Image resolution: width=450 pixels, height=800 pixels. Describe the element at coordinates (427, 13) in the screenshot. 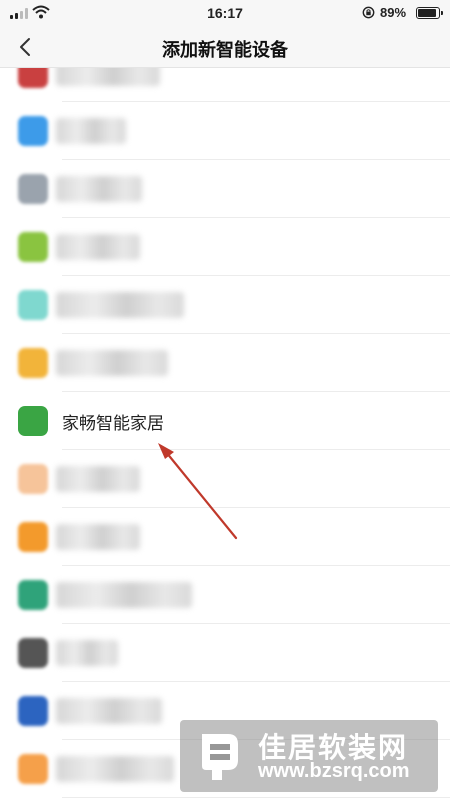

I see `battery-fill` at that location.